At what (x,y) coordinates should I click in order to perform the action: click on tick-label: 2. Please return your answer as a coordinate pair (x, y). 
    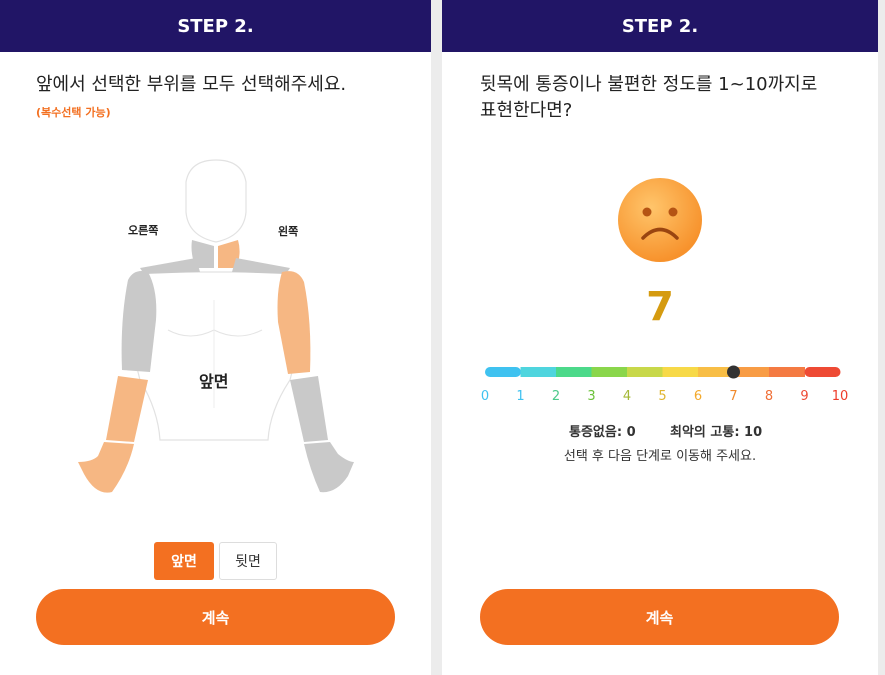
    Looking at the image, I should click on (556, 396).